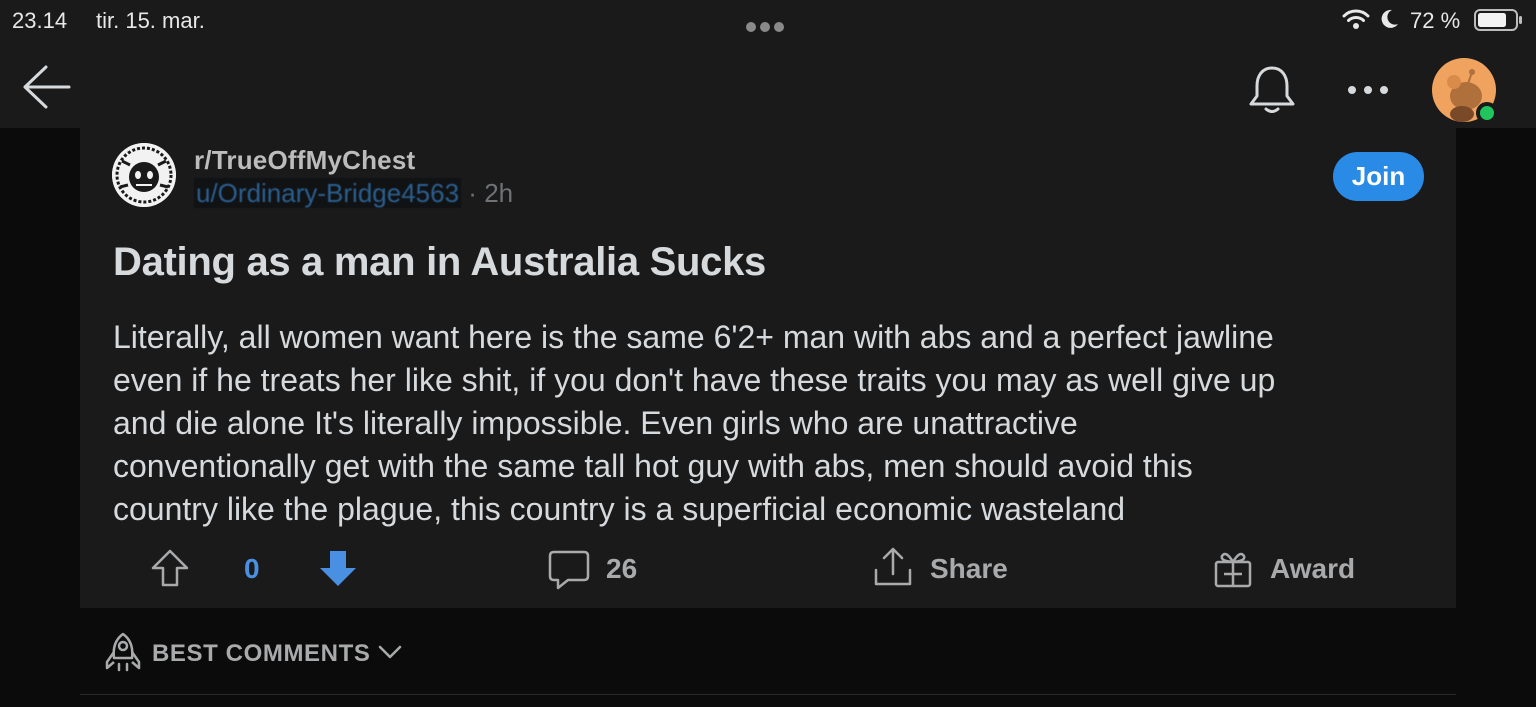 The width and height of the screenshot is (1536, 707). I want to click on post-author: u/Ordinary-Bridge4563, so click(328, 193).